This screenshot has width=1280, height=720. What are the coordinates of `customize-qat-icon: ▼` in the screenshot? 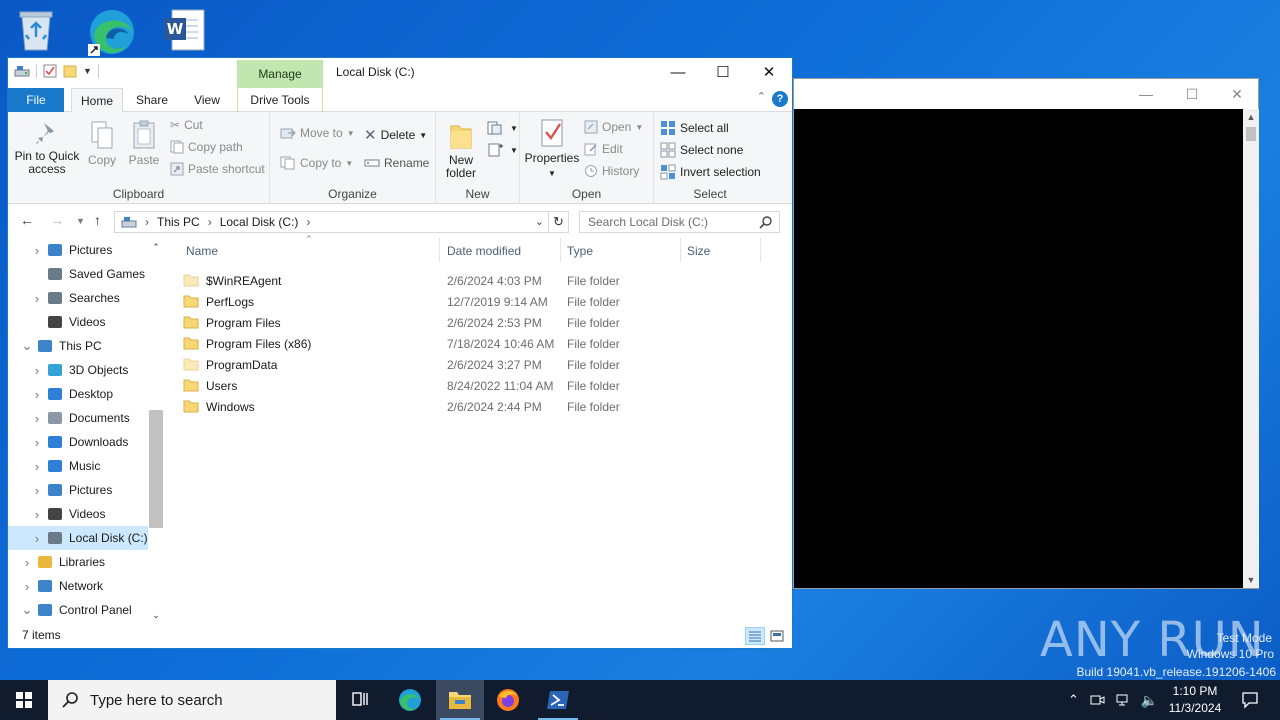 It's located at (87, 71).